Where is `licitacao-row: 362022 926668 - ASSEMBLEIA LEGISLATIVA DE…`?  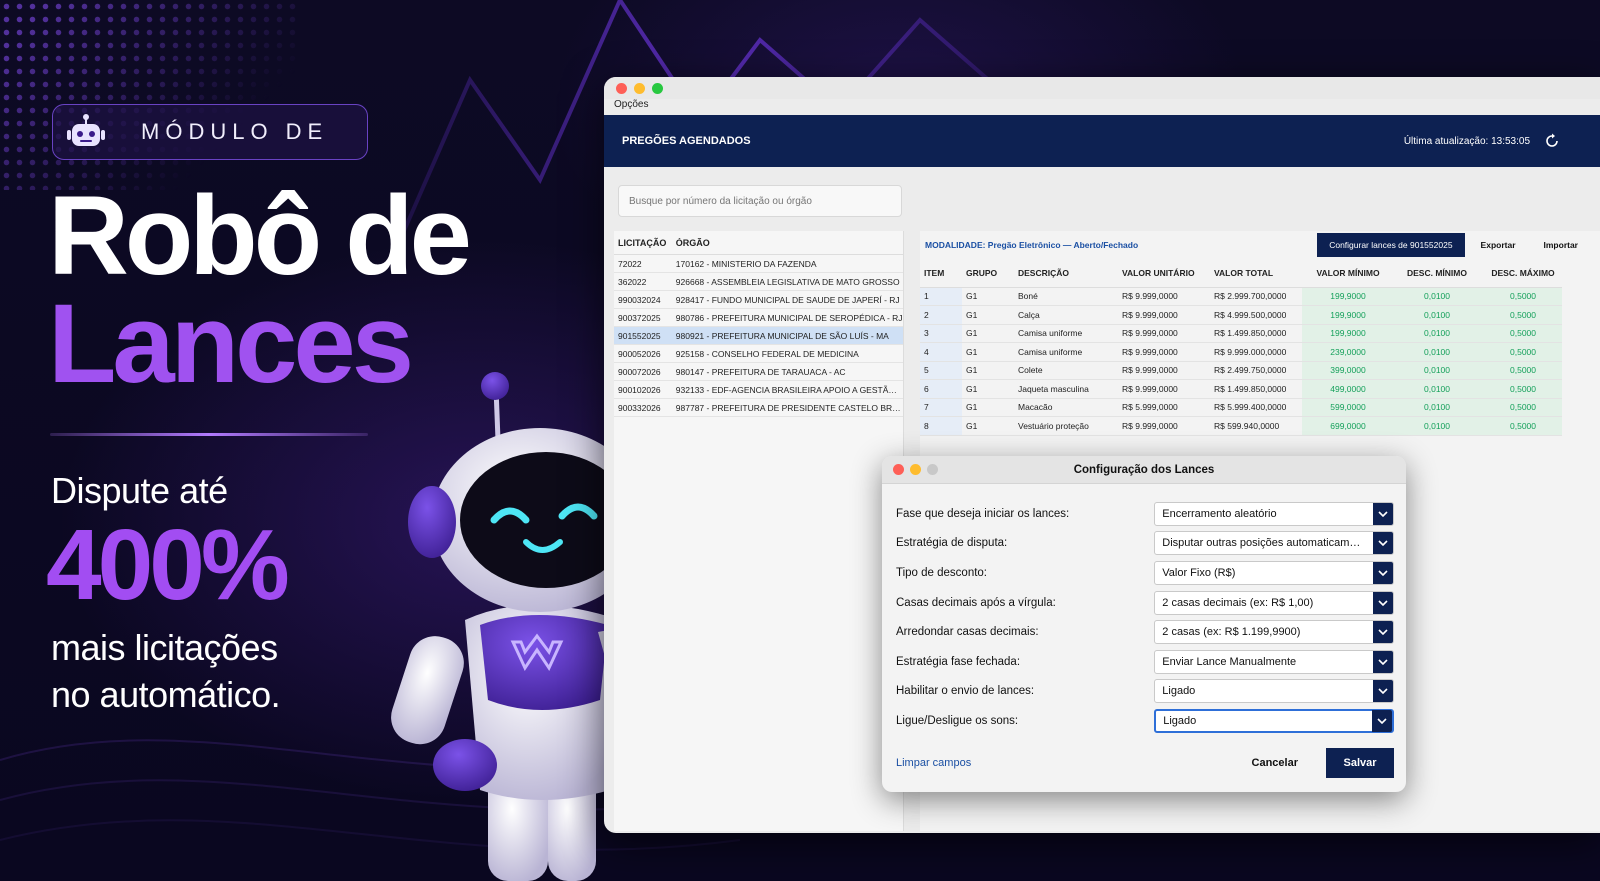 licitacao-row: 362022 926668 - ASSEMBLEIA LEGISLATIVA DE… is located at coordinates (758, 282).